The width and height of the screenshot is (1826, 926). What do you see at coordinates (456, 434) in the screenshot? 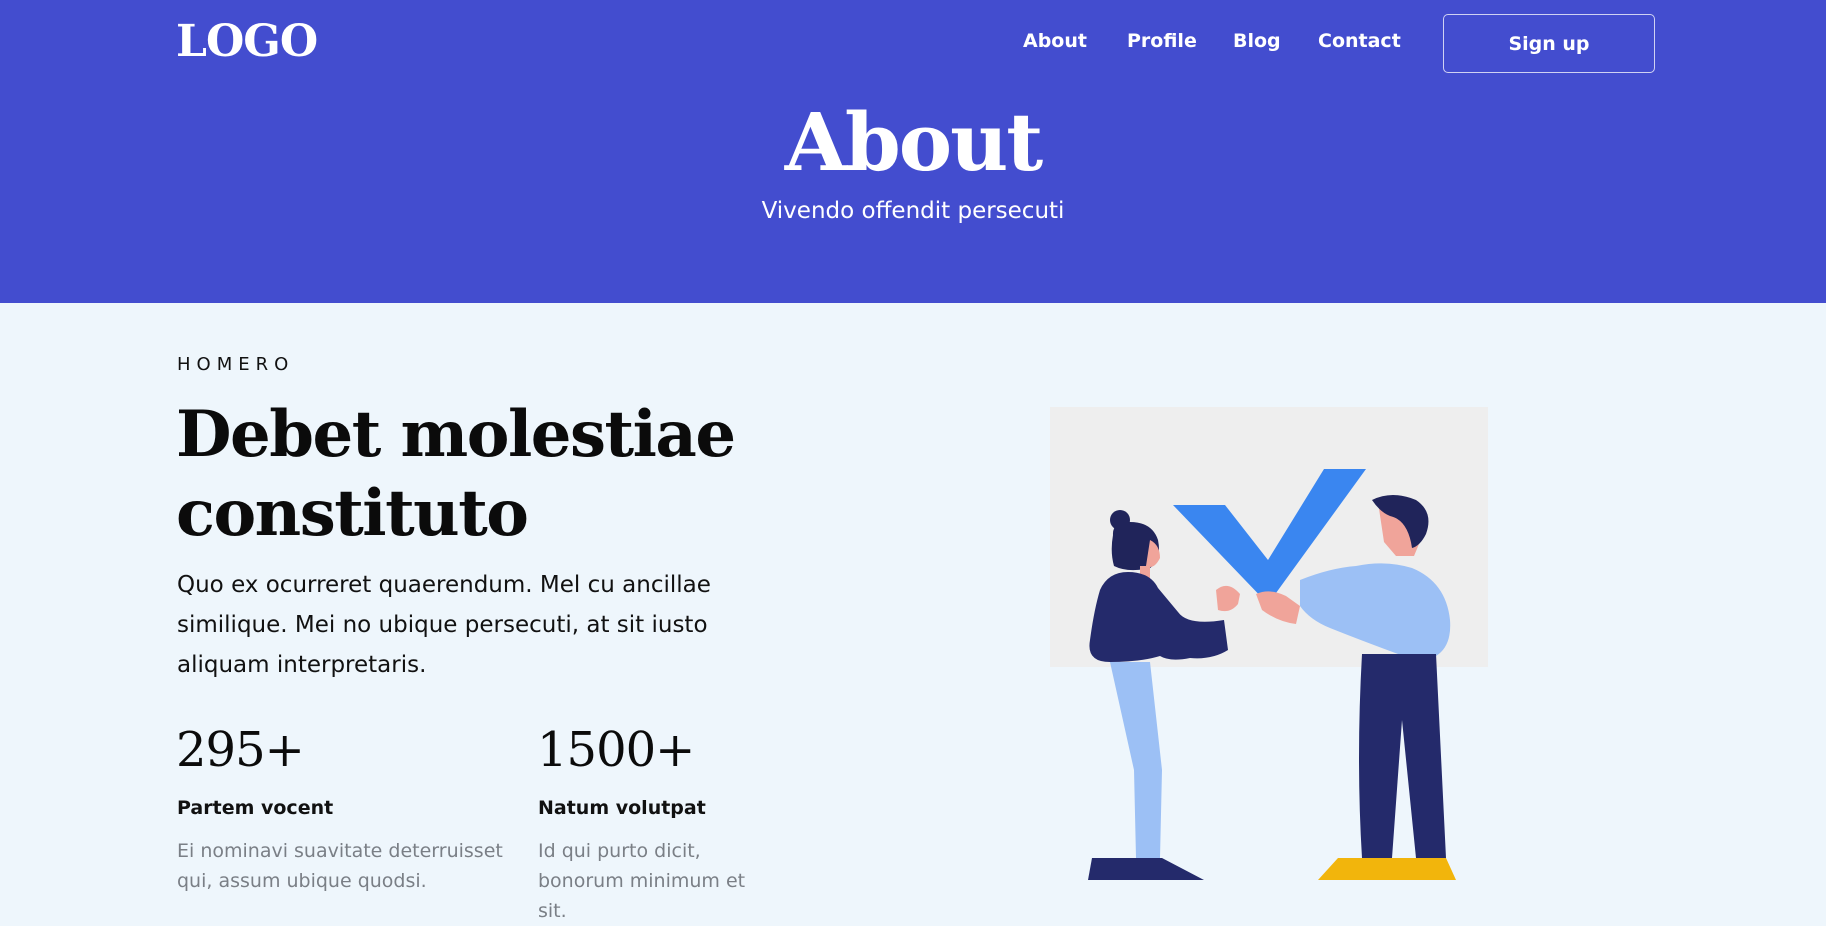
I see `headline-line-1: Debet molestiae` at bounding box center [456, 434].